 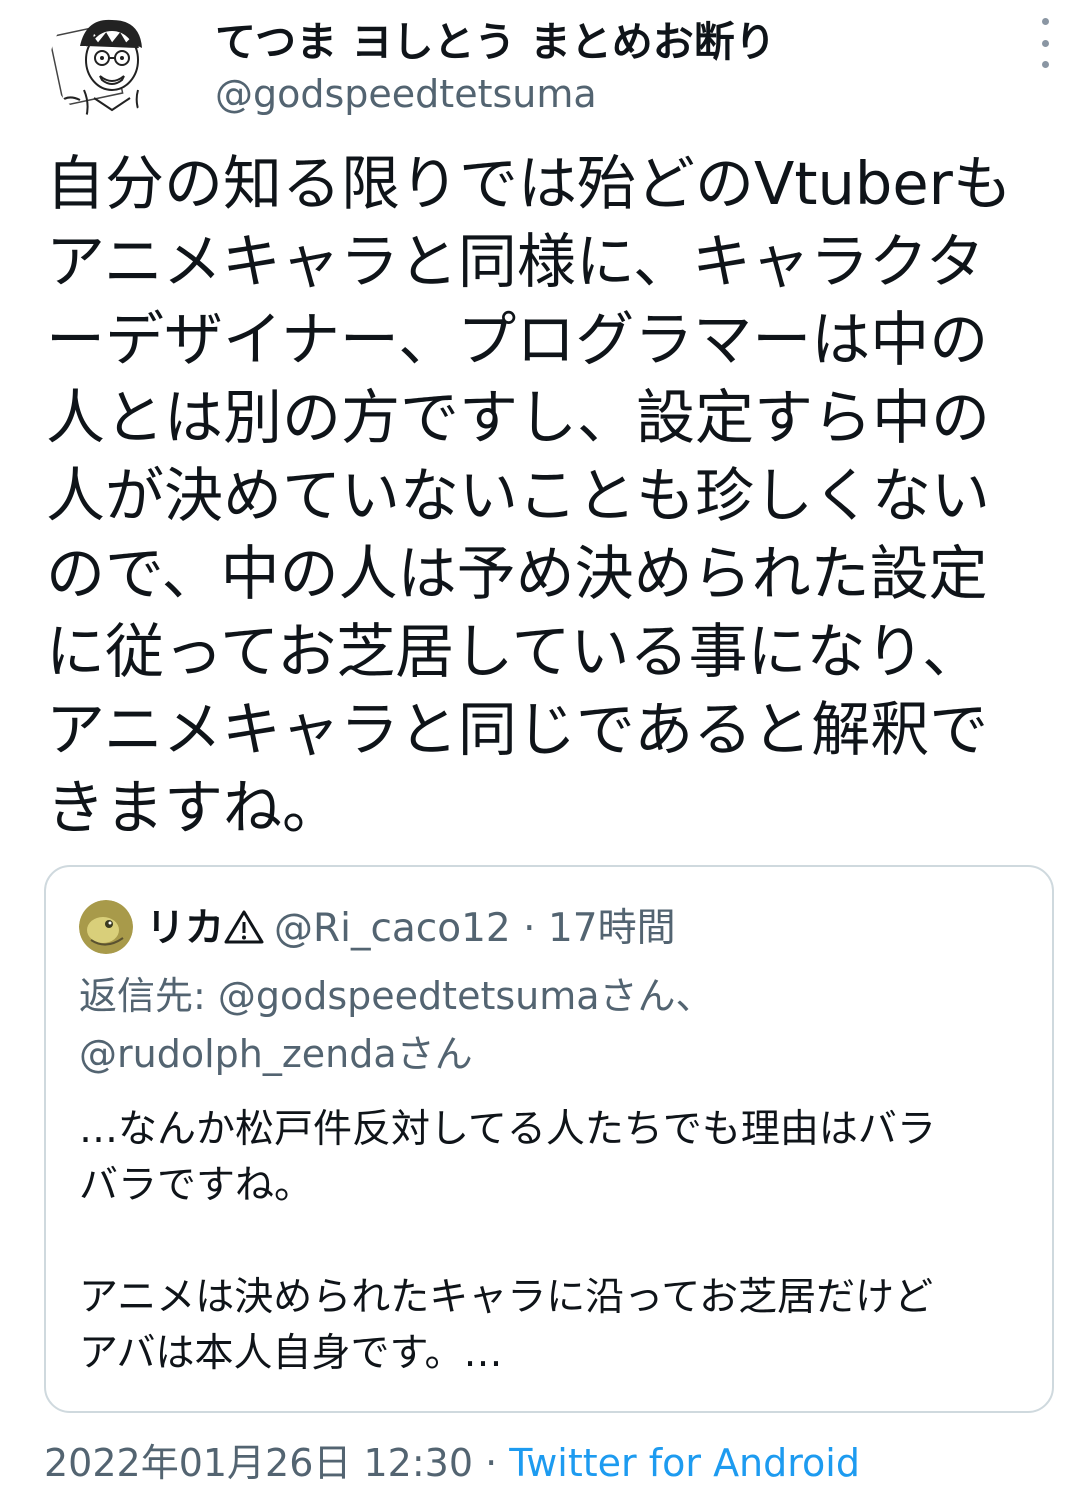 What do you see at coordinates (517, 729) in the screenshot?
I see `tweet-line: アニメキャラと同じであると解釈で` at bounding box center [517, 729].